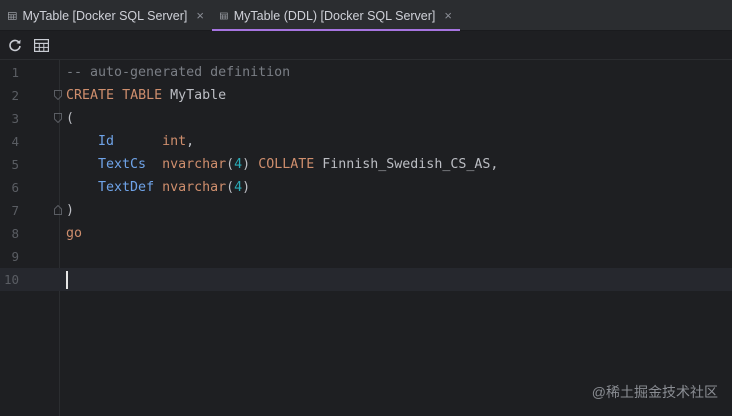 The height and width of the screenshot is (416, 732). I want to click on code-token-column: TextDef, so click(126, 187).